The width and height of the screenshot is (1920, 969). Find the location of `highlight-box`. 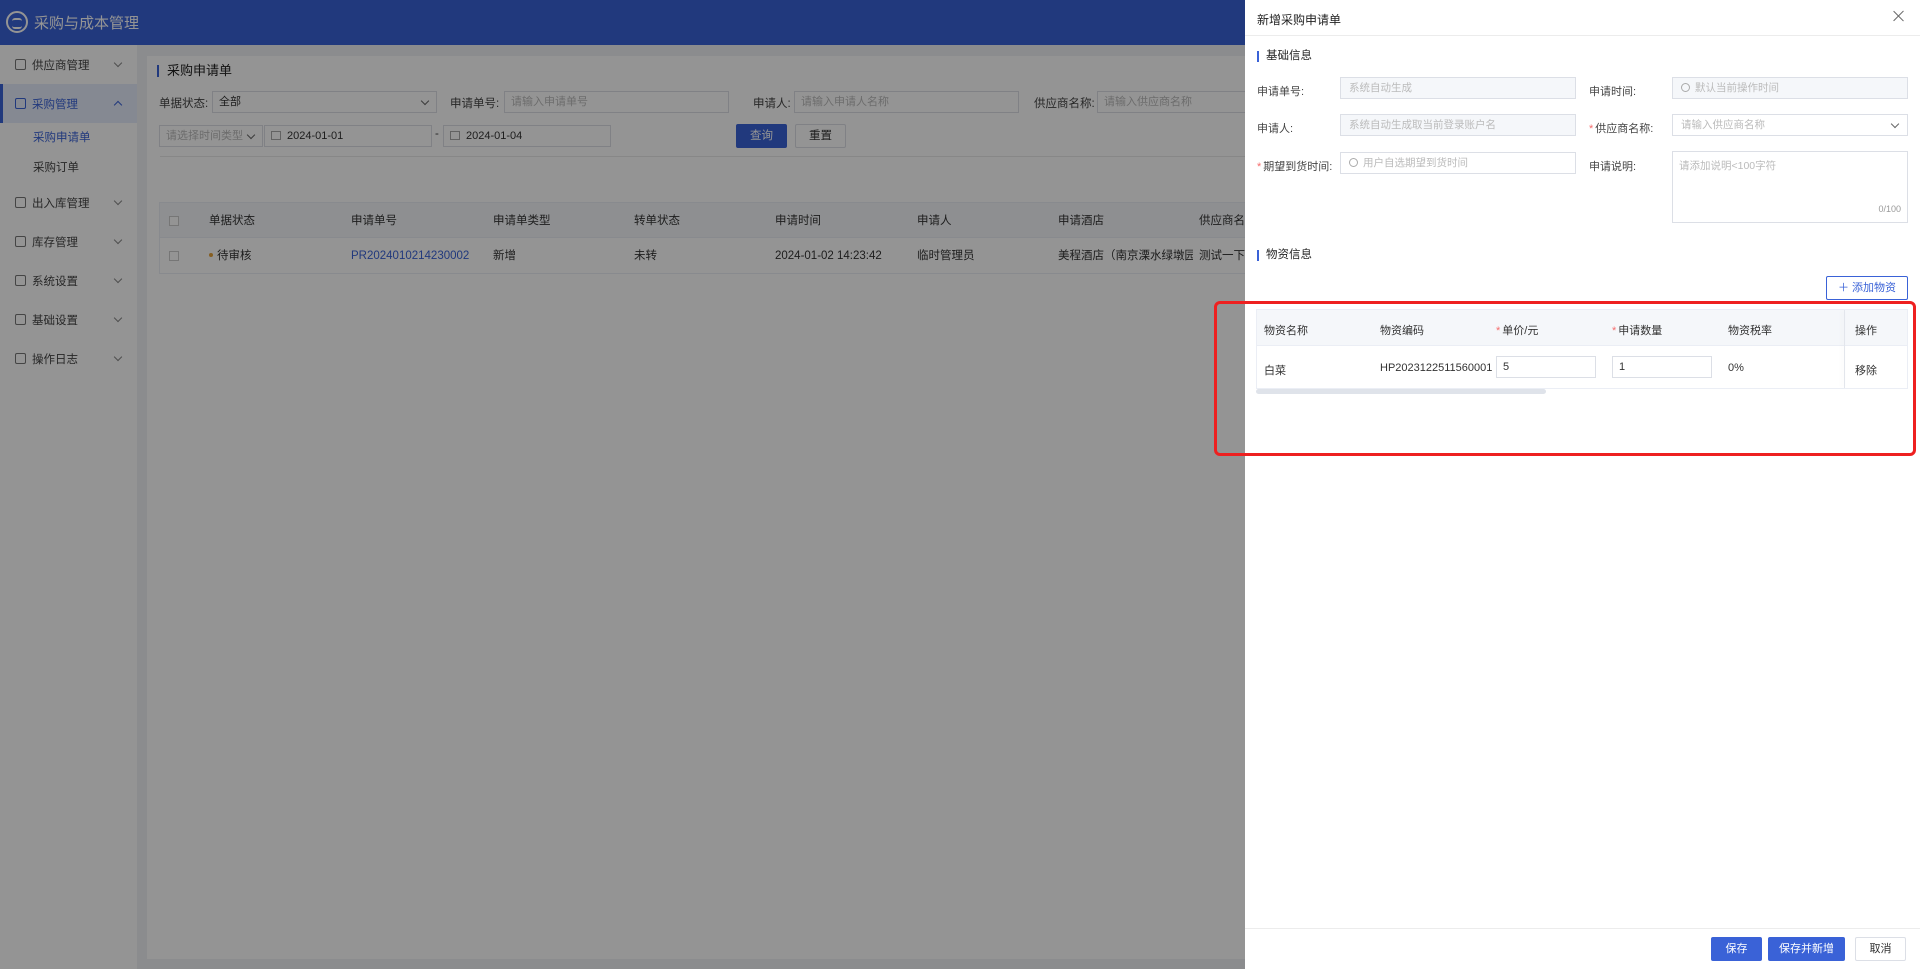

highlight-box is located at coordinates (1565, 378).